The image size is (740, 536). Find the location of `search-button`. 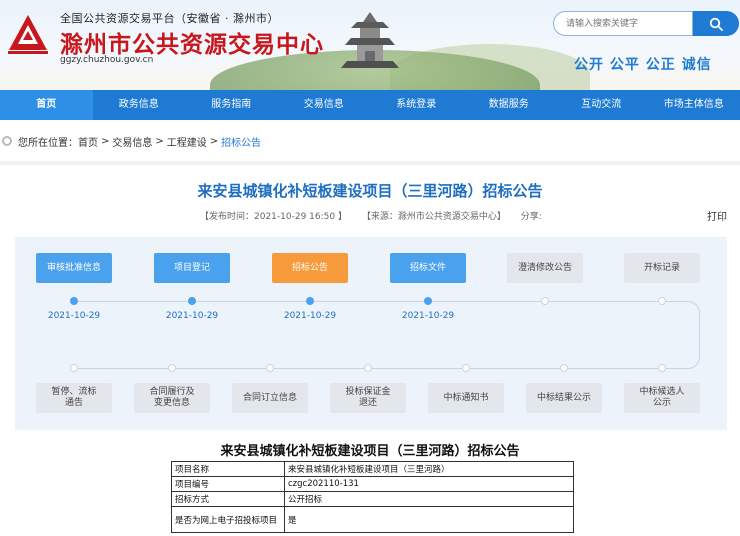

search-button is located at coordinates (716, 23).